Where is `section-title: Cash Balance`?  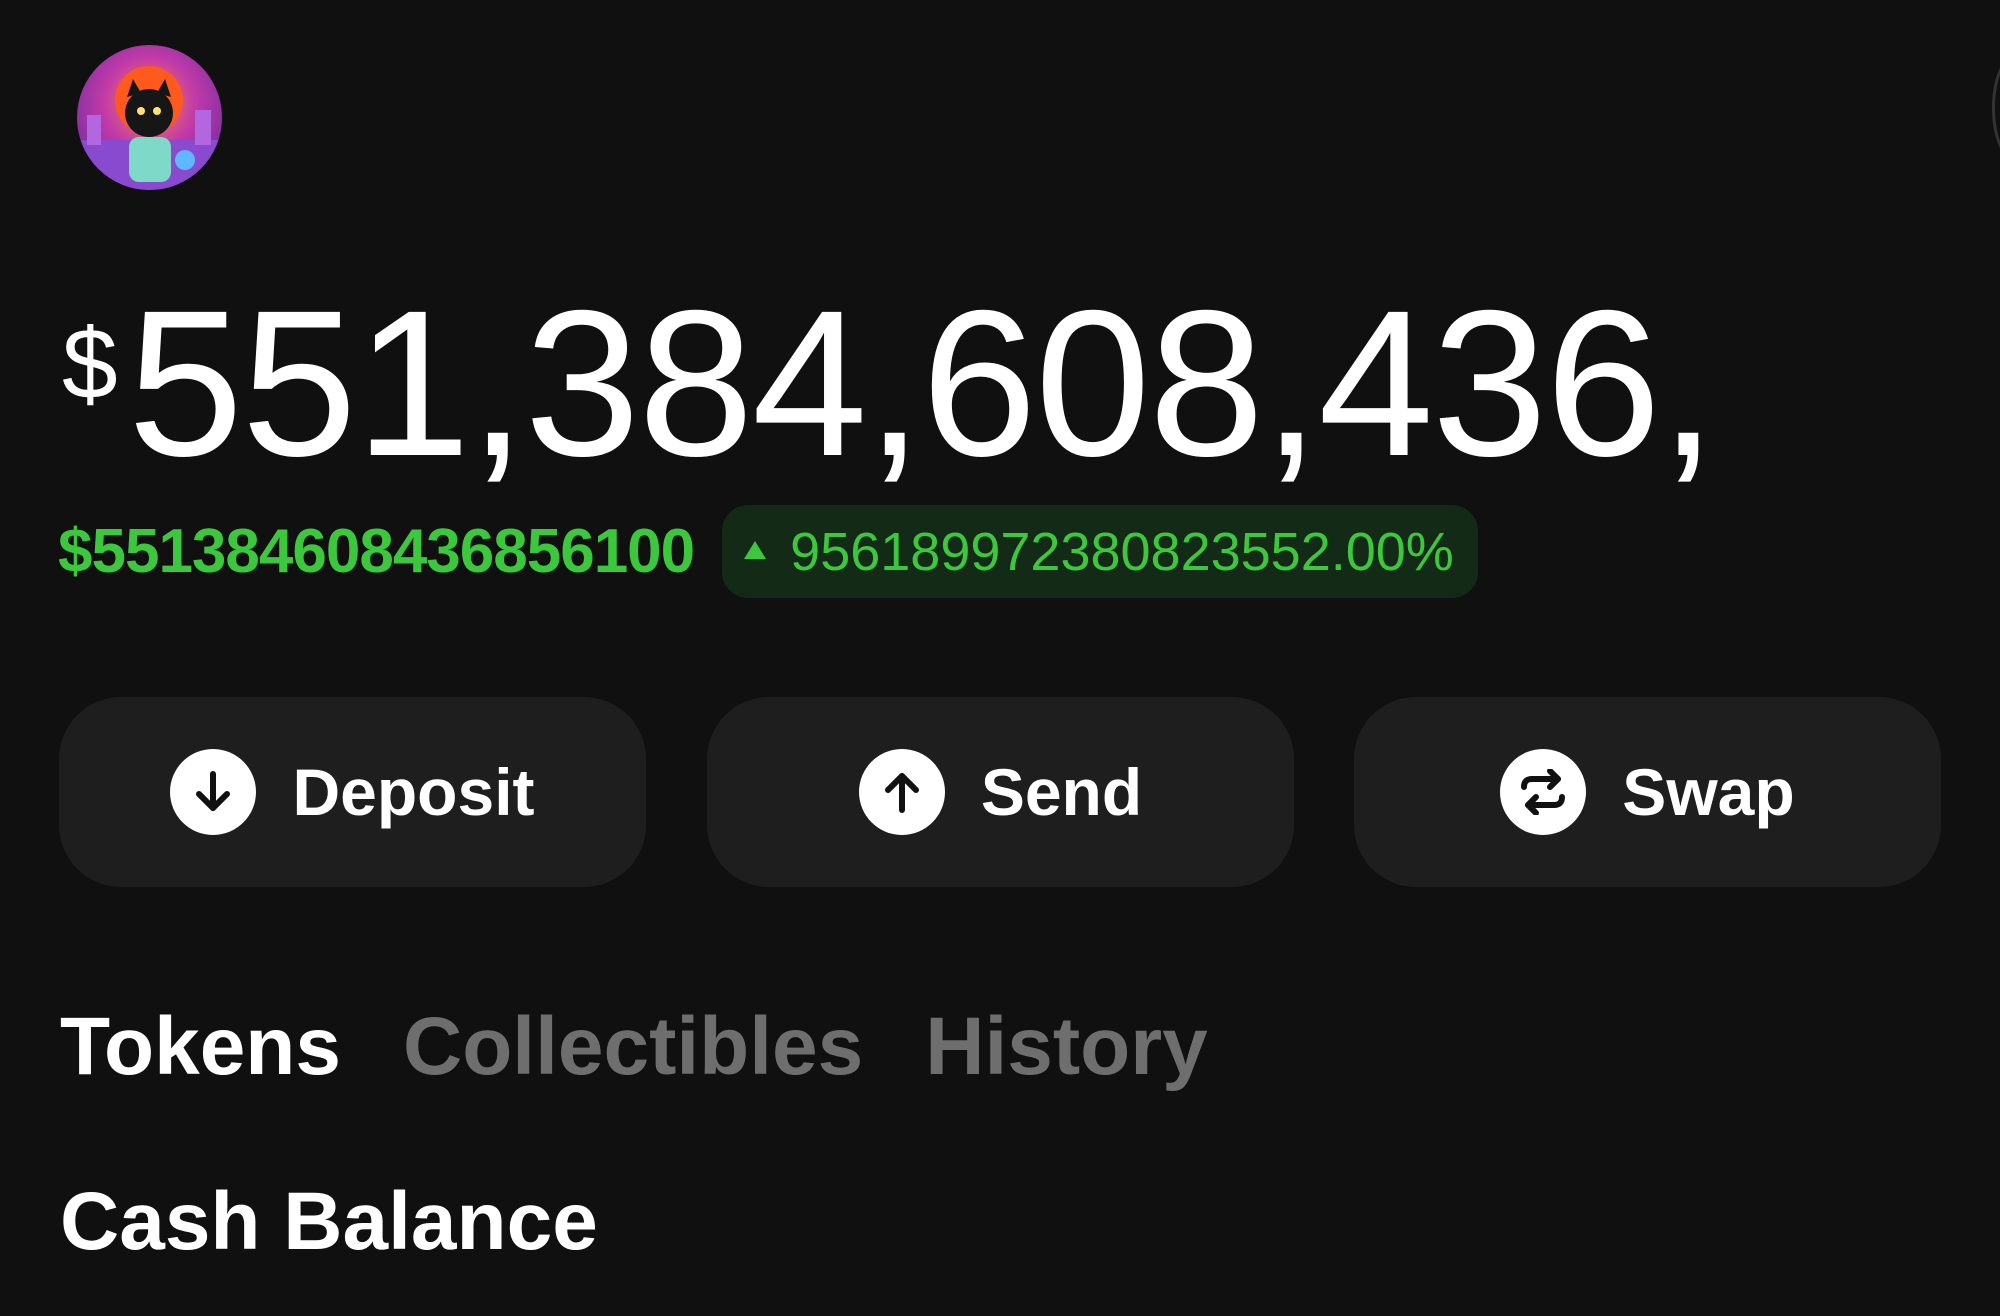
section-title: Cash Balance is located at coordinates (329, 1221).